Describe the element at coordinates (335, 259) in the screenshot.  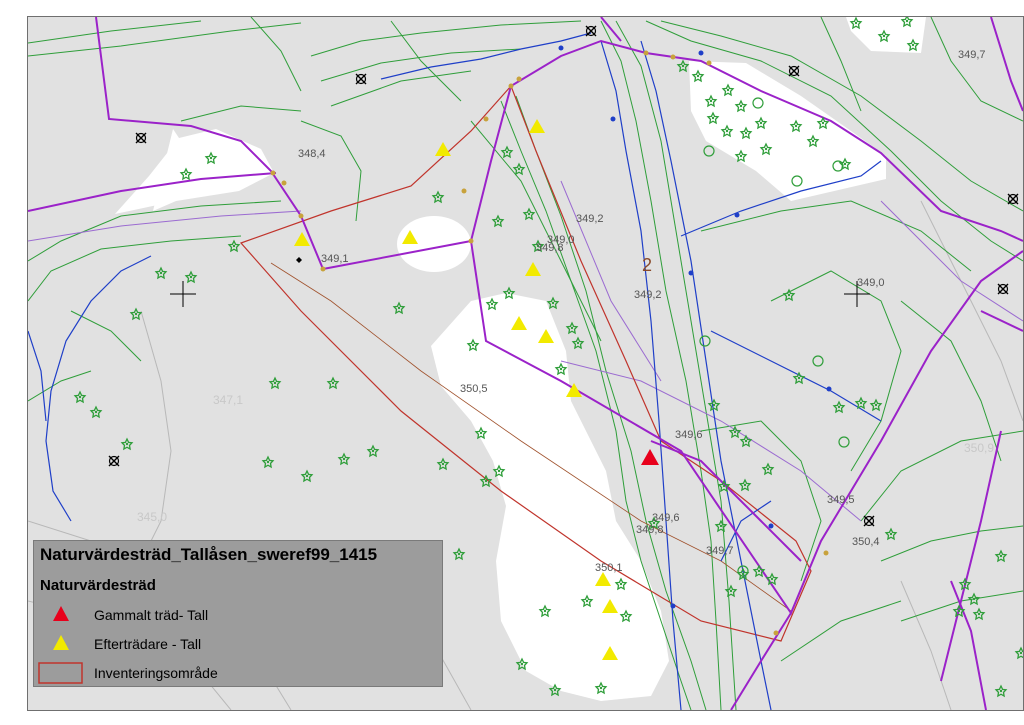
I see `spot-height: 349,1` at that location.